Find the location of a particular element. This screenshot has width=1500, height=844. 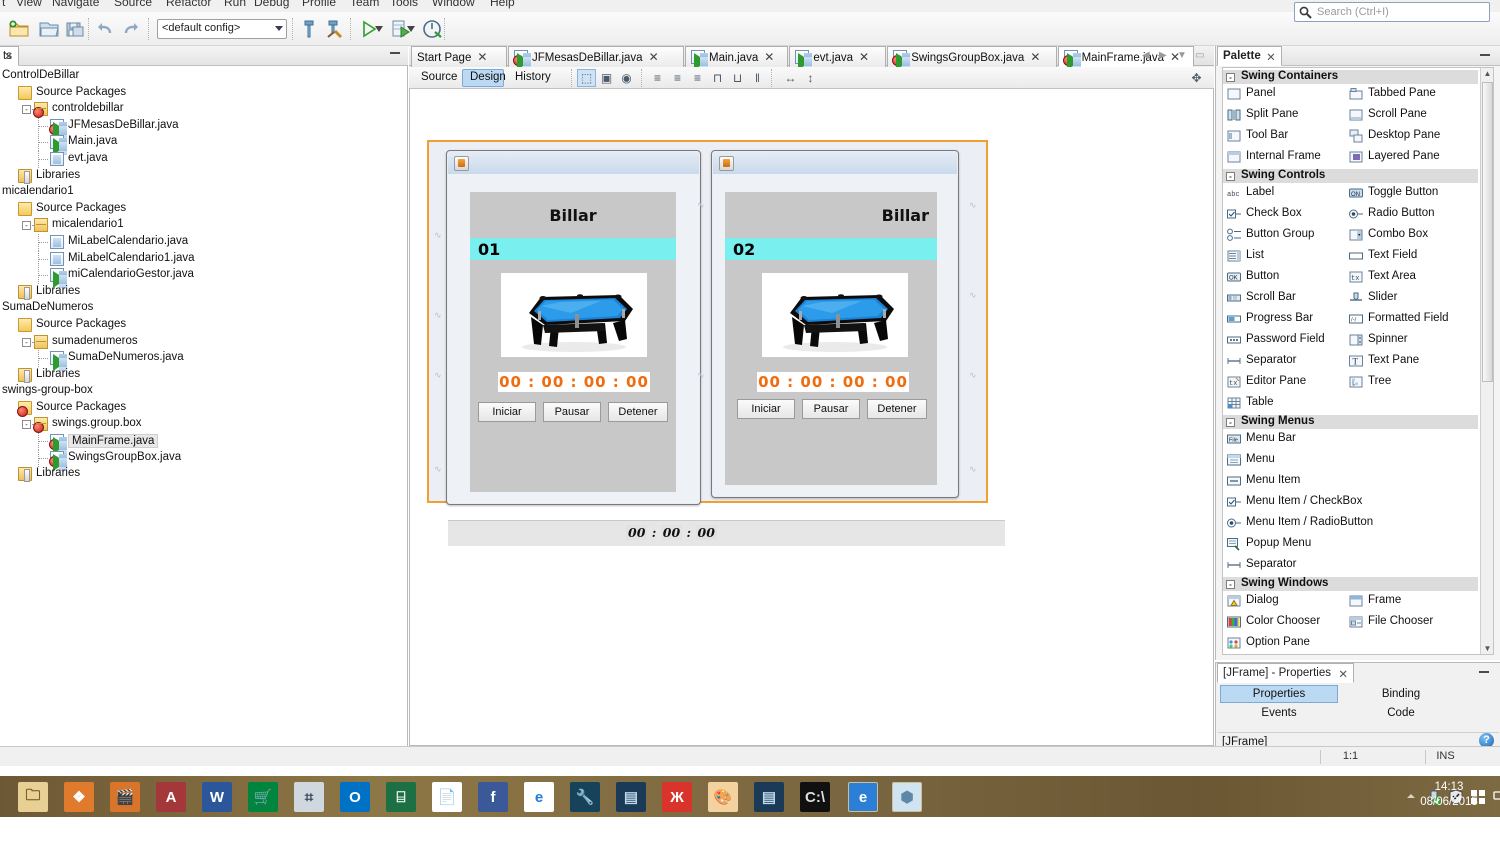

taskbar-mysql-workbench-icon: 🔧 is located at coordinates (585, 797).